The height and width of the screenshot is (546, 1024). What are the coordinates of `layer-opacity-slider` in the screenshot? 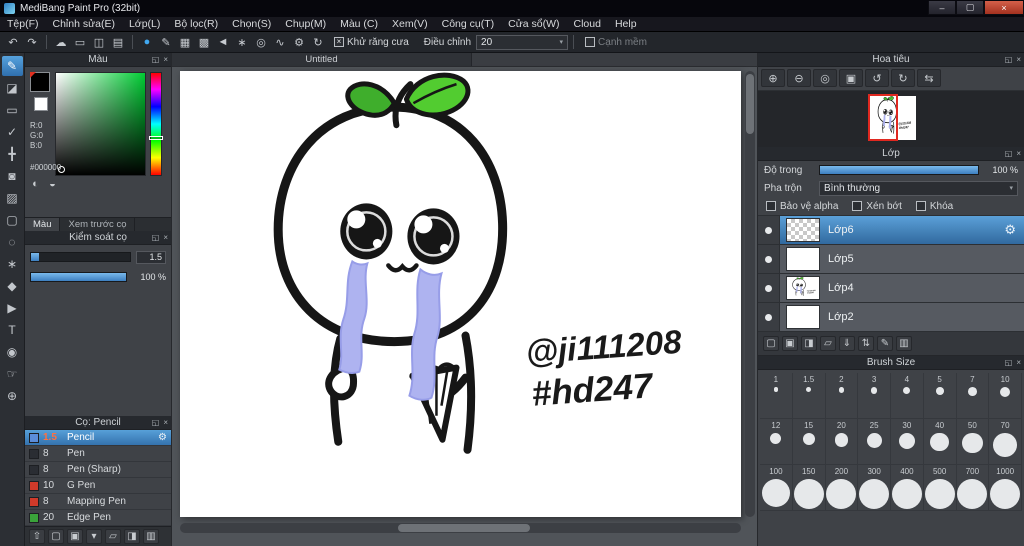 It's located at (899, 170).